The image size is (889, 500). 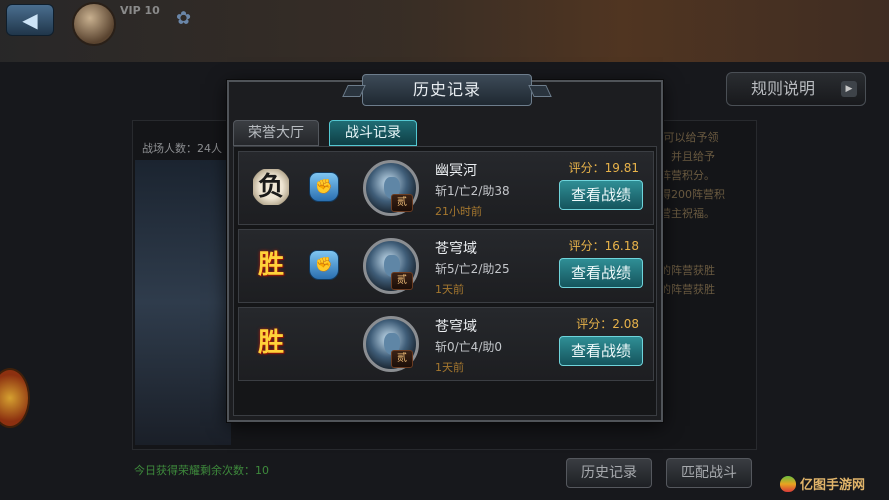 I want to click on play-arrow-icon: ▶, so click(x=849, y=89).